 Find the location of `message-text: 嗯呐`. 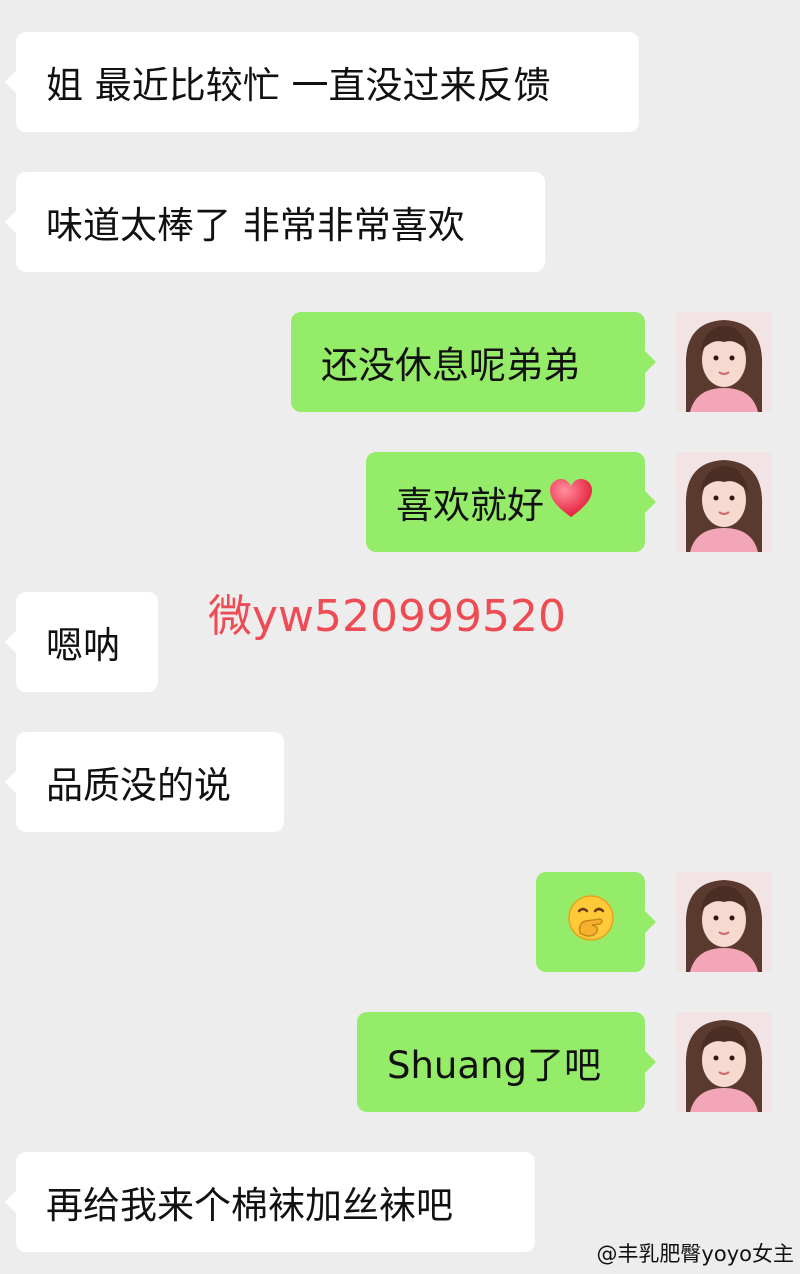

message-text: 嗯呐 is located at coordinates (83, 645).